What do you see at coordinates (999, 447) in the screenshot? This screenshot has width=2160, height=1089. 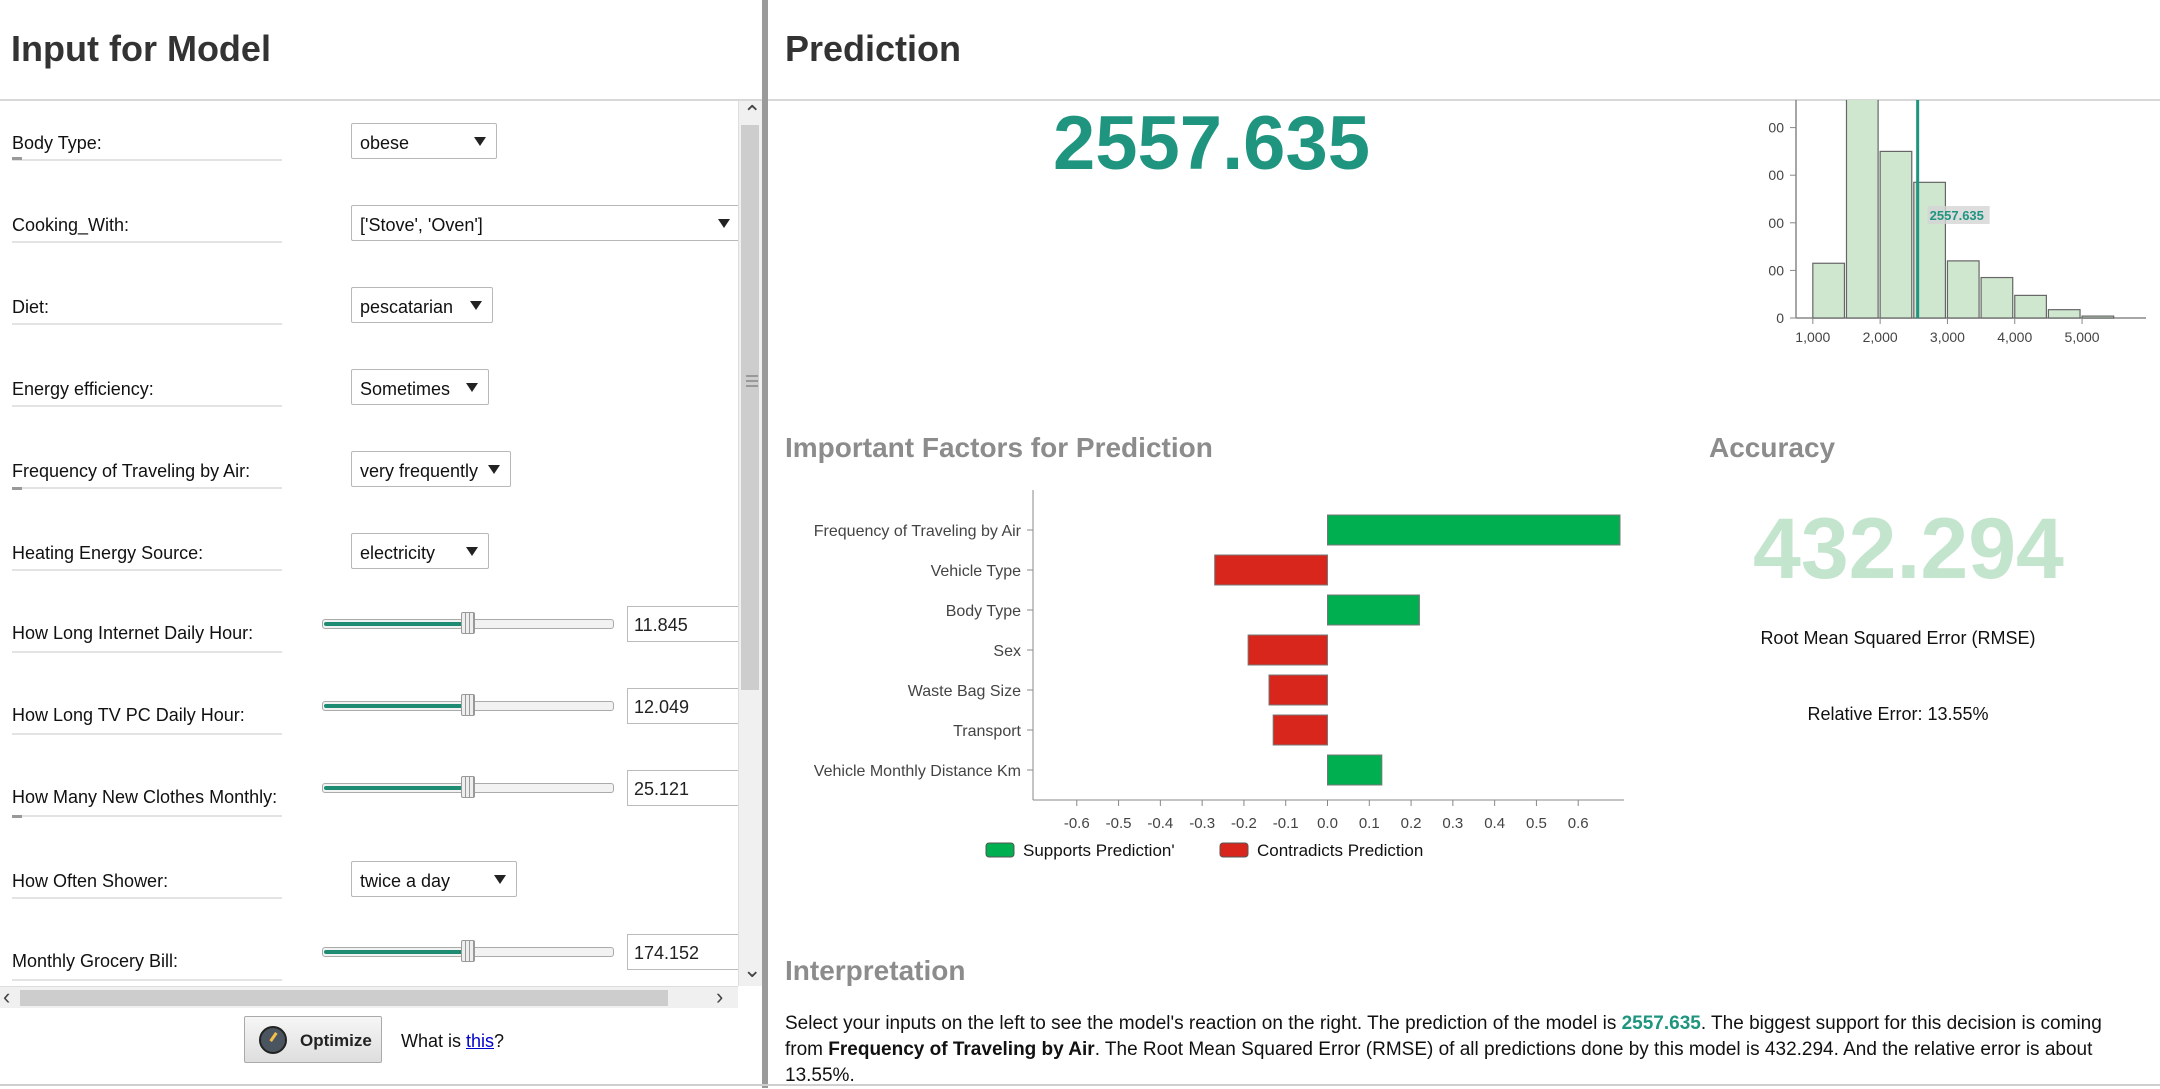 I see `factors-title: Important Factors for Prediction` at bounding box center [999, 447].